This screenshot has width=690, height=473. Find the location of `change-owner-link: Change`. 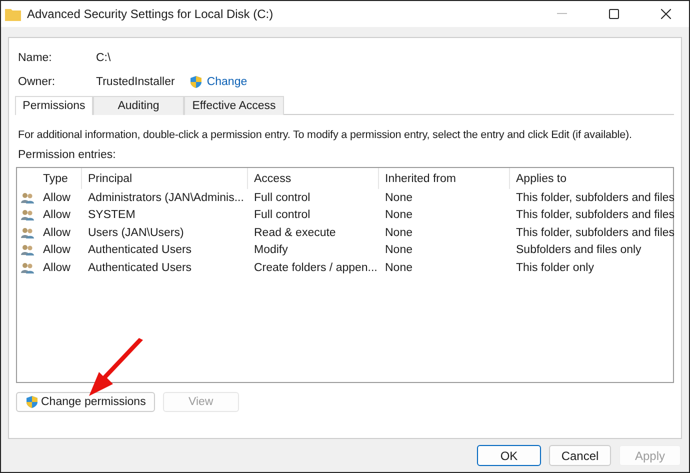

change-owner-link: Change is located at coordinates (227, 82).